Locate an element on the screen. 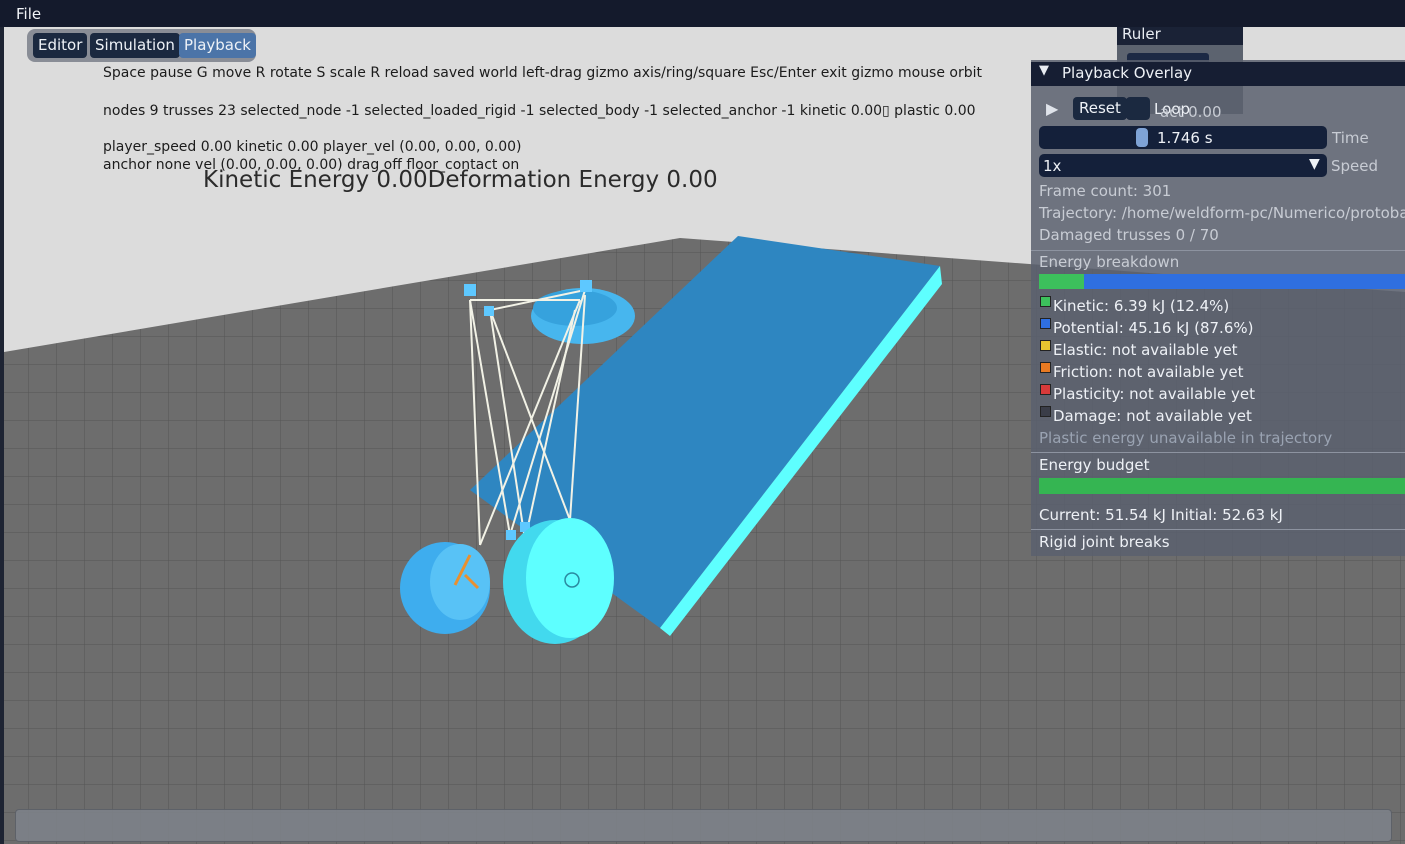  legend-elastic: Elastic: not available yet is located at coordinates (1145, 350).